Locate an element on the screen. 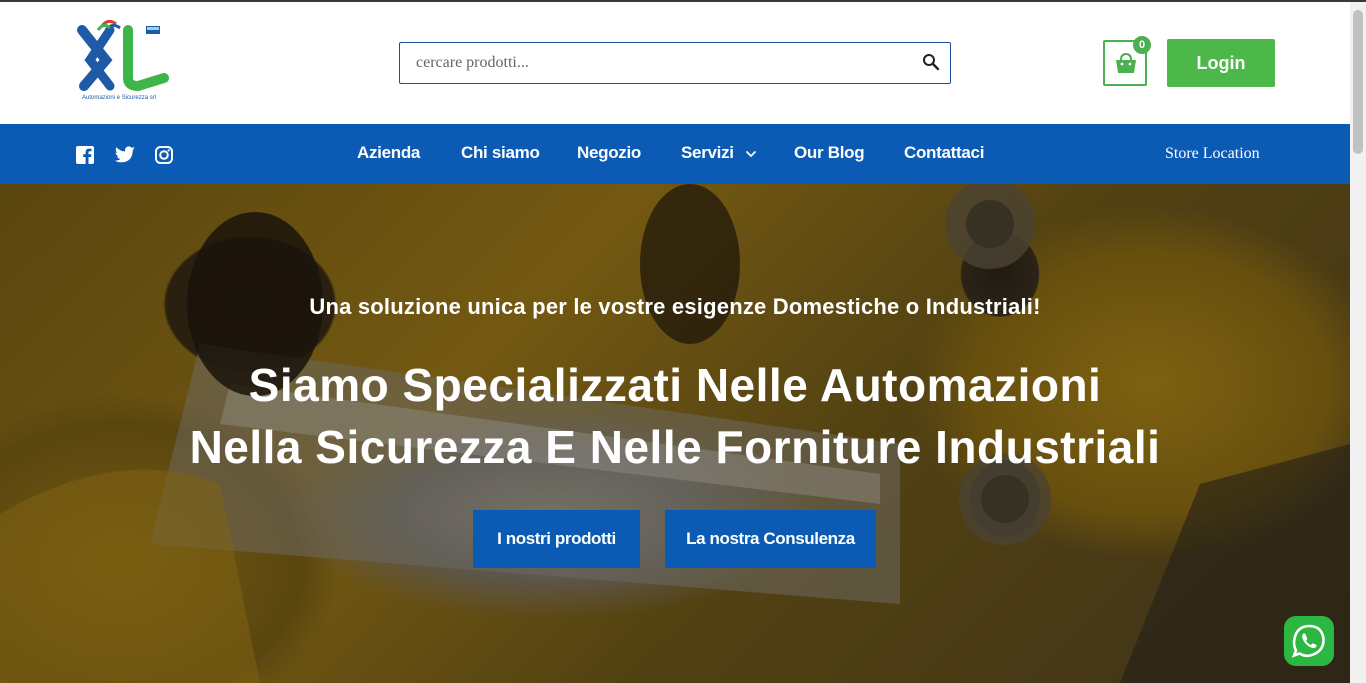 The image size is (1366, 683). login-button: Login is located at coordinates (1221, 63).